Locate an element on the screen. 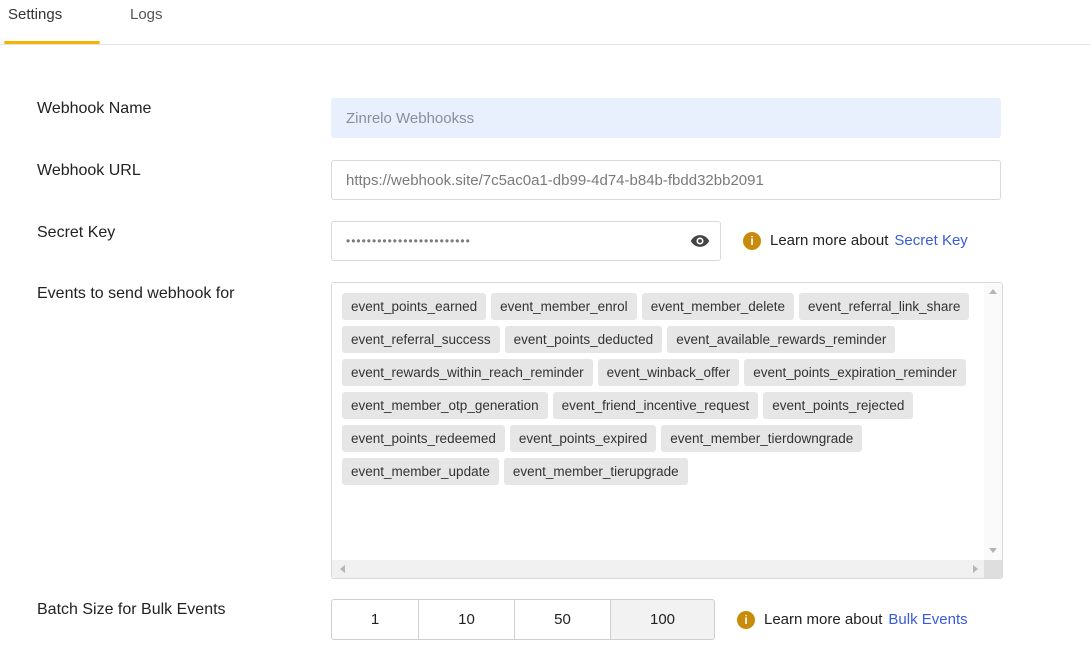 The width and height of the screenshot is (1090, 660). event-chip: event_points_rejected is located at coordinates (838, 405).